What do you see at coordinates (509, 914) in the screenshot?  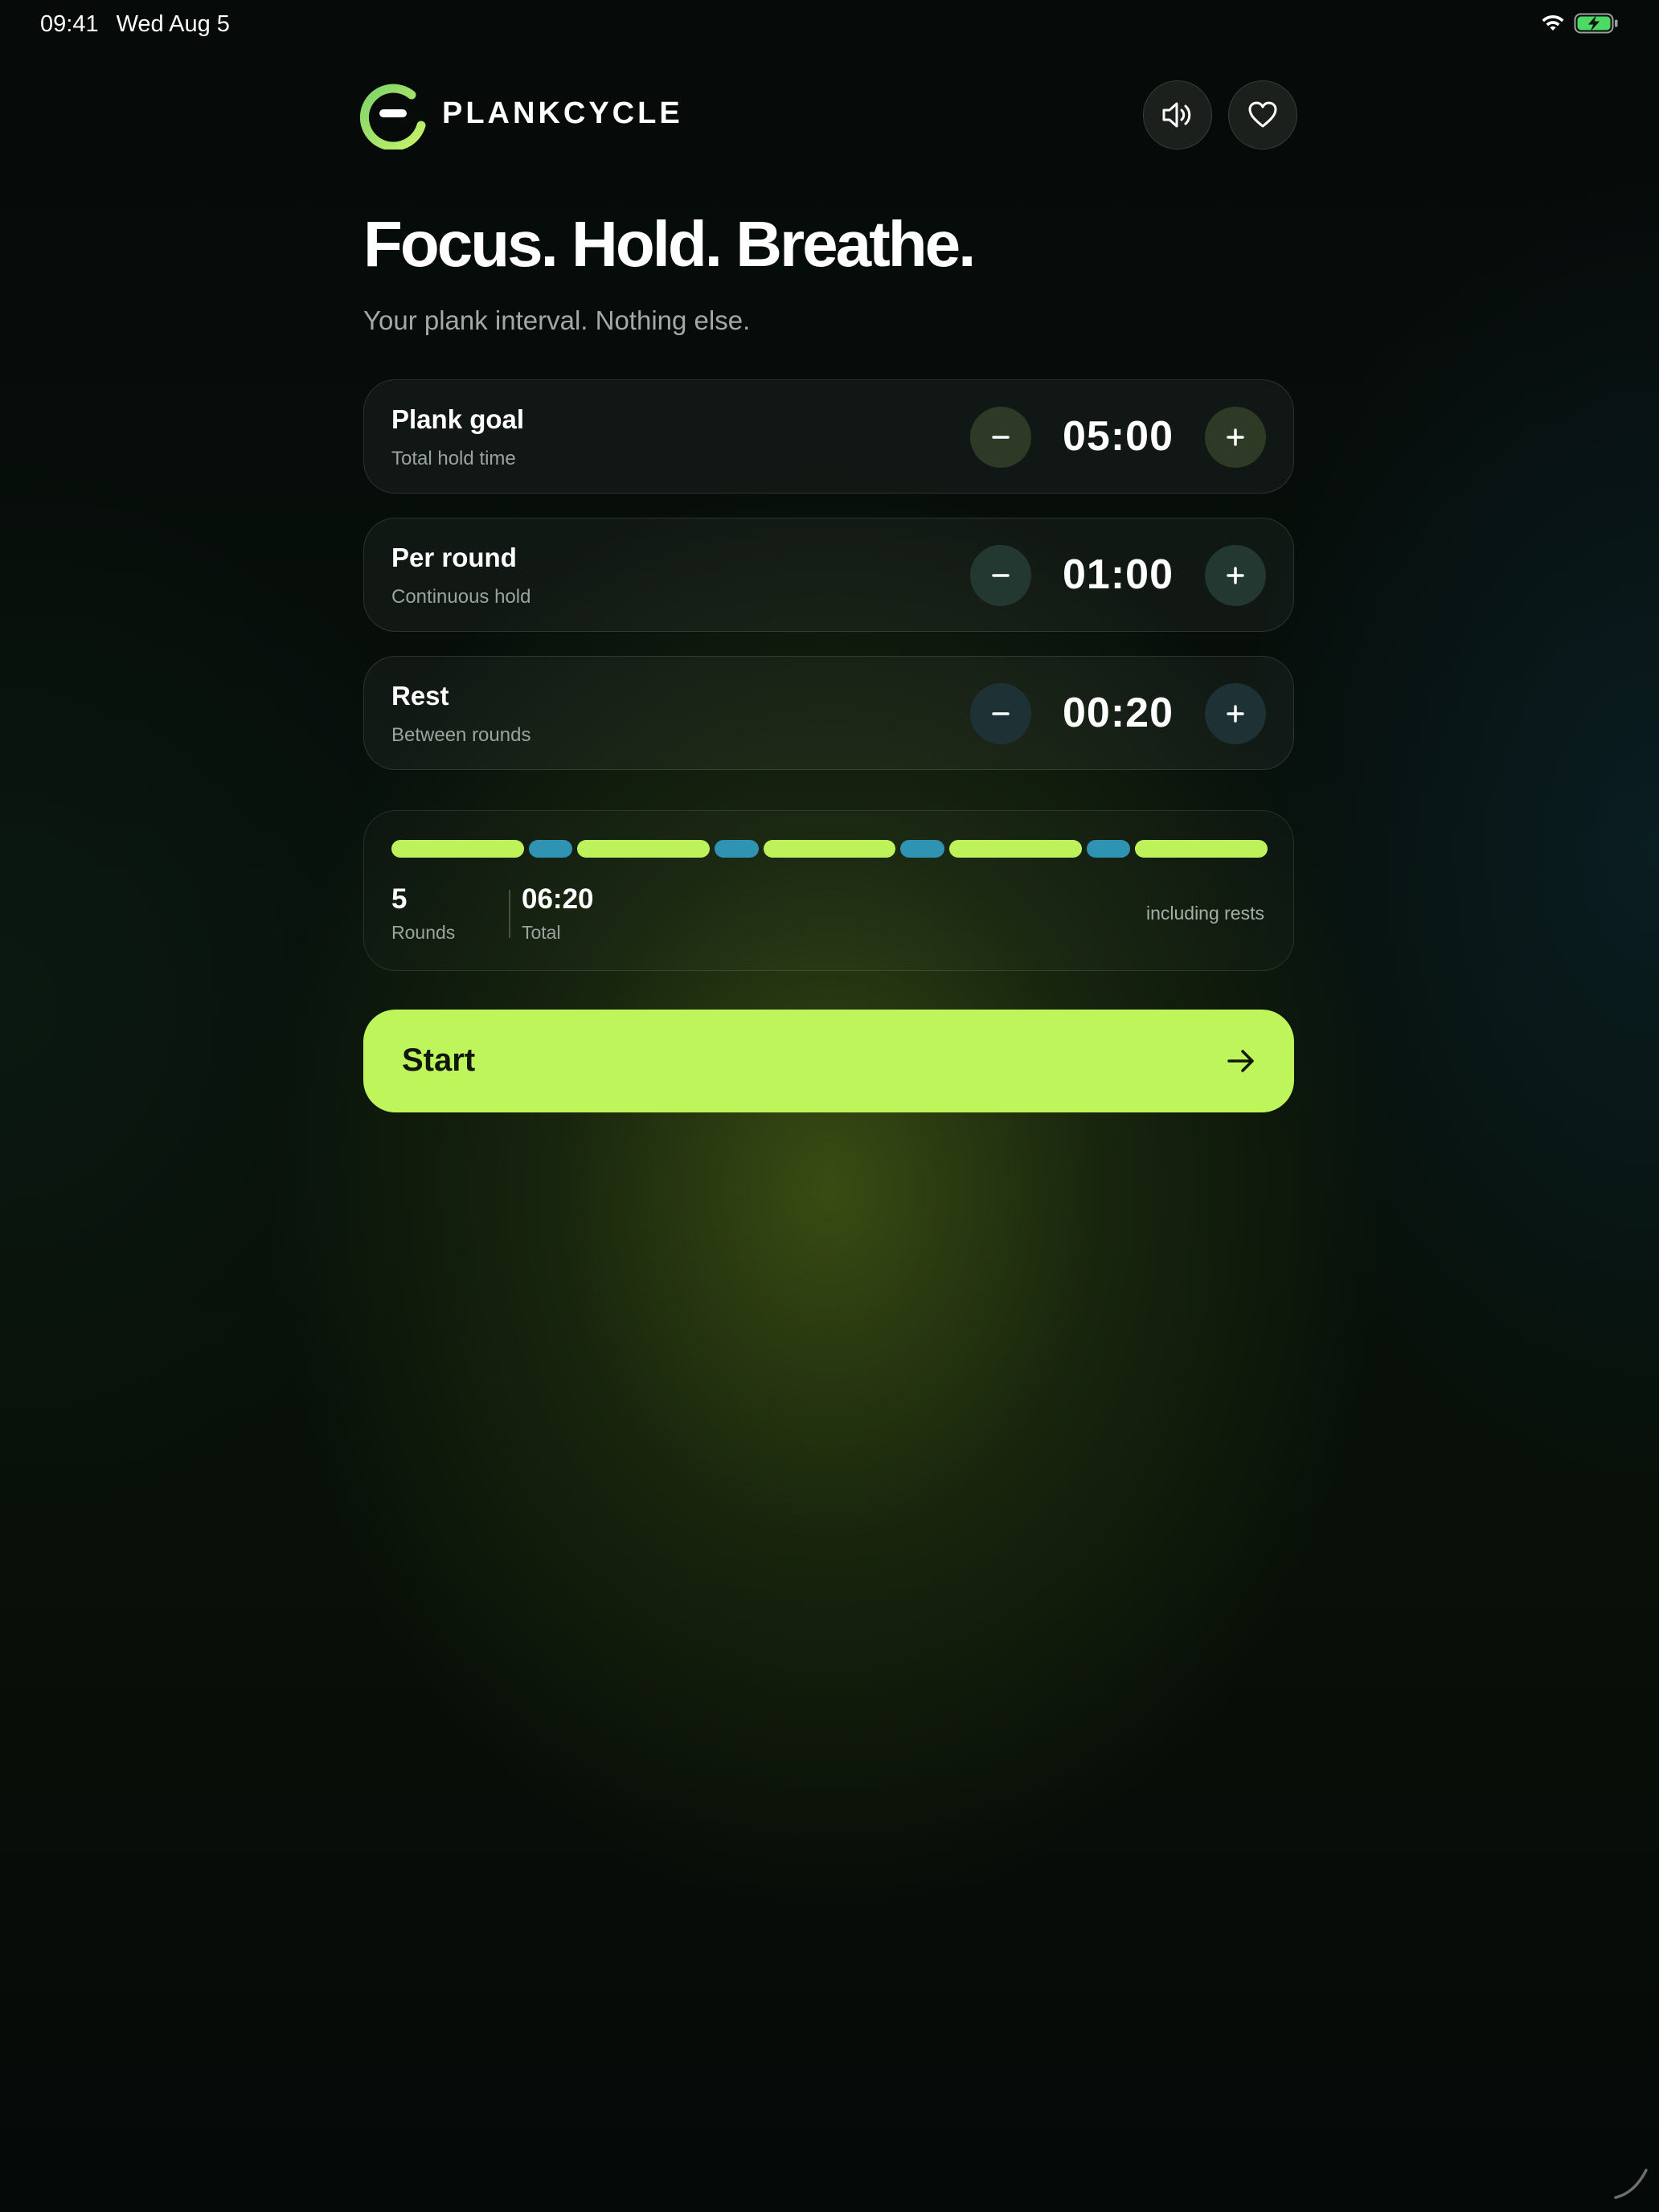 I see `stat-divider` at bounding box center [509, 914].